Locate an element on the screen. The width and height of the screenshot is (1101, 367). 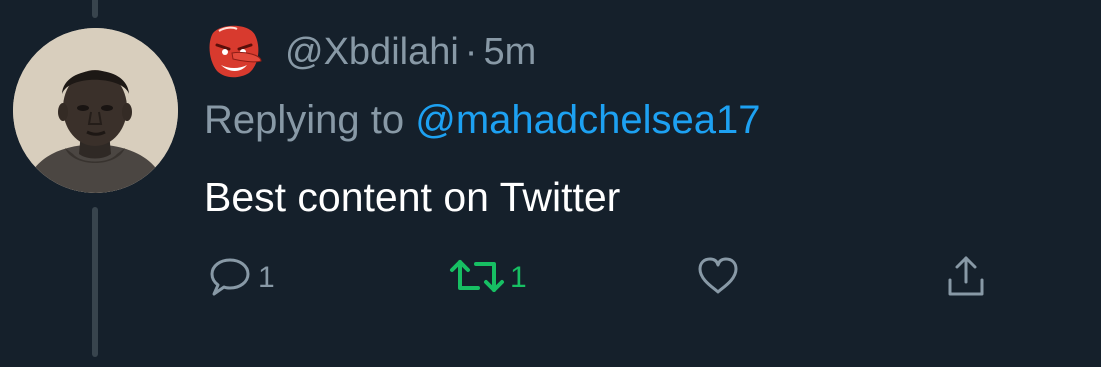
retweet-icon is located at coordinates (477, 278).